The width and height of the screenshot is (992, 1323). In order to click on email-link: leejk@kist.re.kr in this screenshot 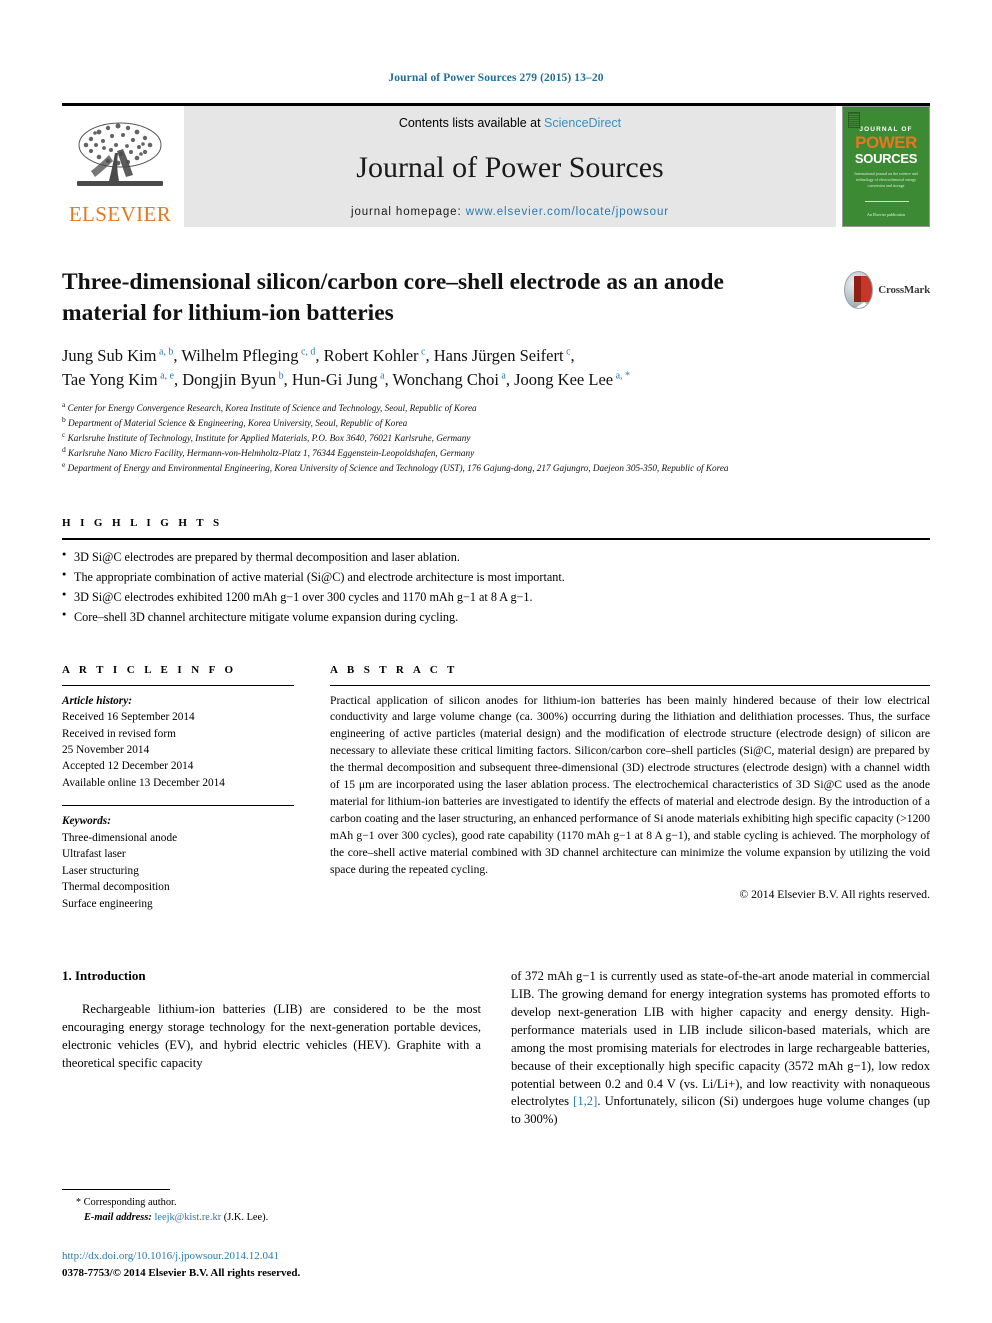, I will do `click(187, 1217)`.